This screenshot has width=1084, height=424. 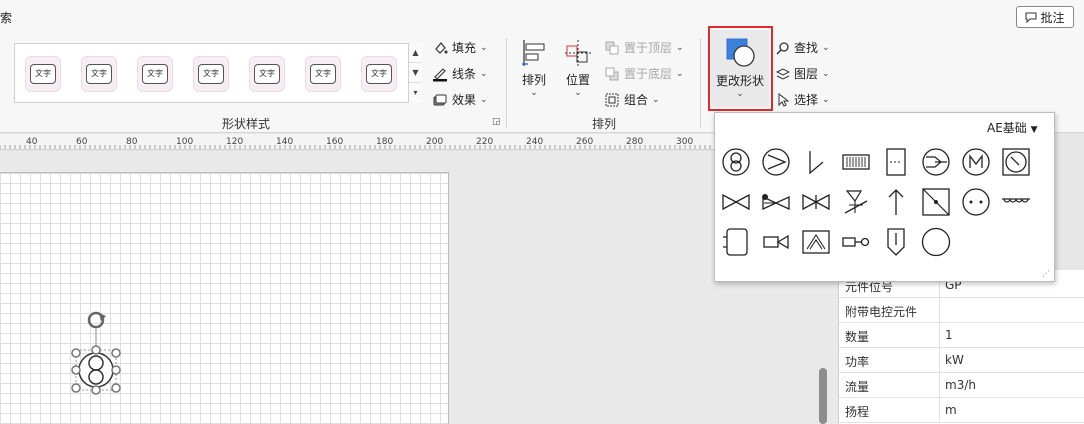 I want to click on select-button: 选择 ⌄, so click(x=803, y=99).